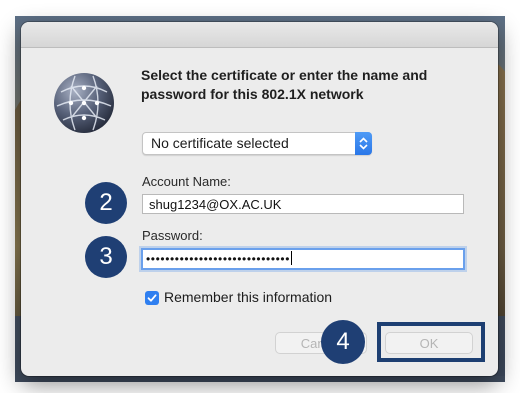  I want to click on remember-checkbox, so click(152, 298).